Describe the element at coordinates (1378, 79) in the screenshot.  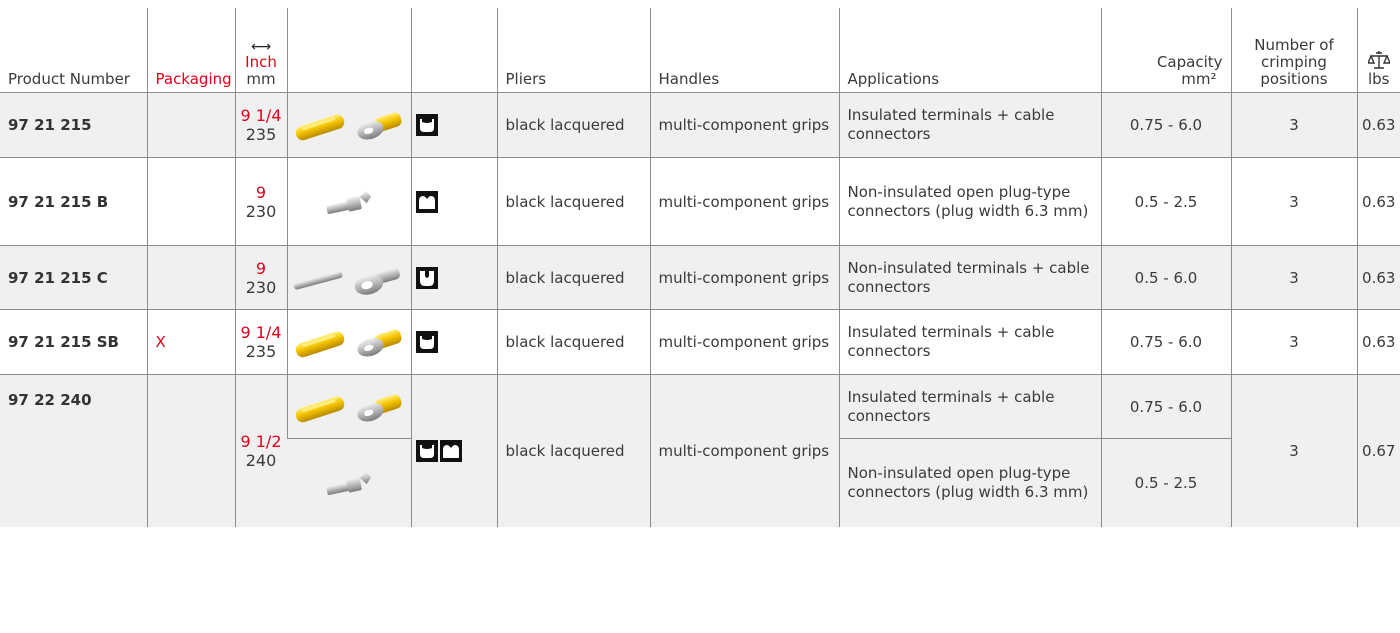
I see `header-weight-unit: lbs` at that location.